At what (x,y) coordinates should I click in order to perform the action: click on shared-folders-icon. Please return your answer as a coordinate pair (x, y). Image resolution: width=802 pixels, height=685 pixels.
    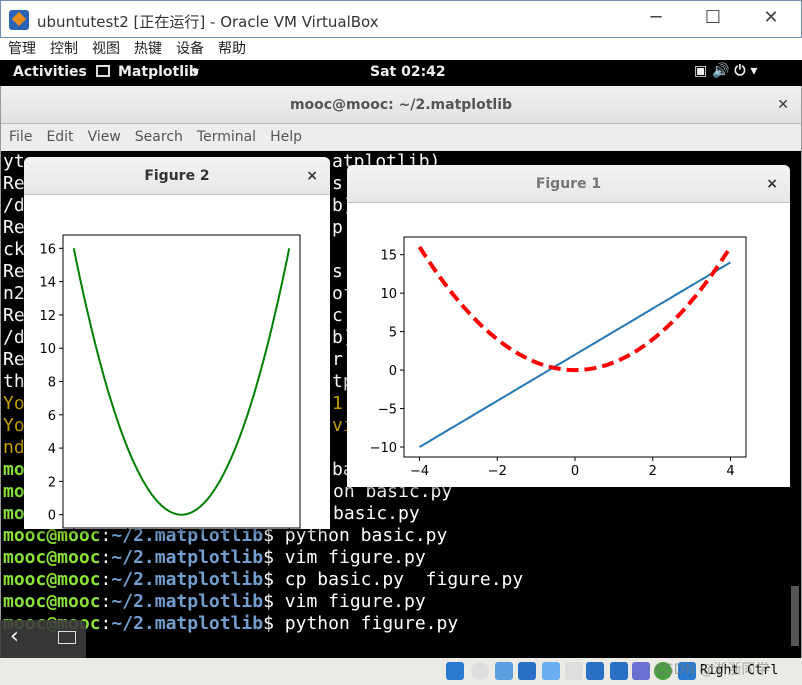
    Looking at the image, I should click on (574, 671).